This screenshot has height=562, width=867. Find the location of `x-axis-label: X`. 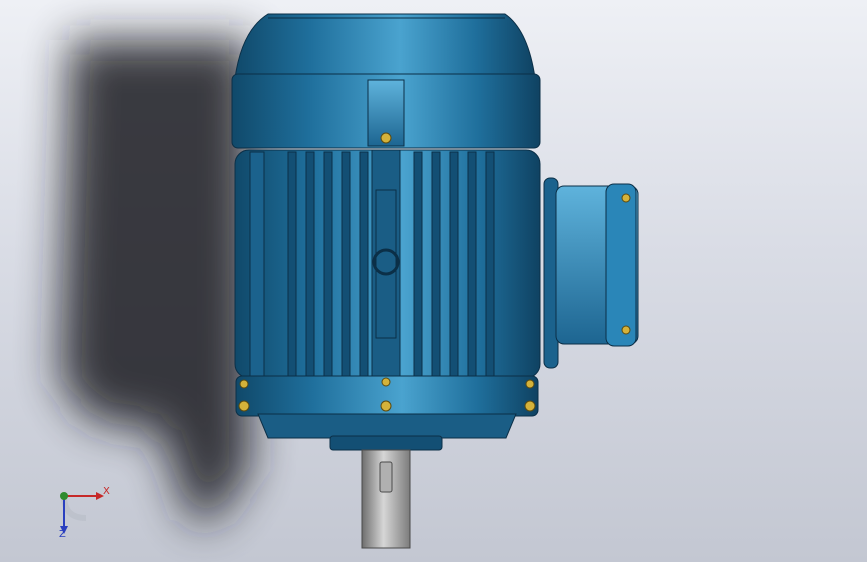

x-axis-label: X is located at coordinates (106, 491).